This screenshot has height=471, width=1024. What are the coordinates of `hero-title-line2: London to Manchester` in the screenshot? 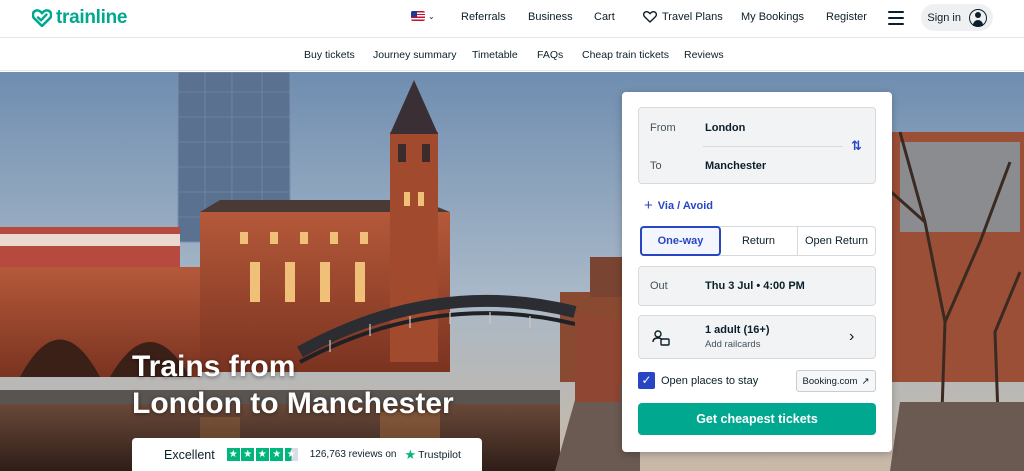 It's located at (293, 403).